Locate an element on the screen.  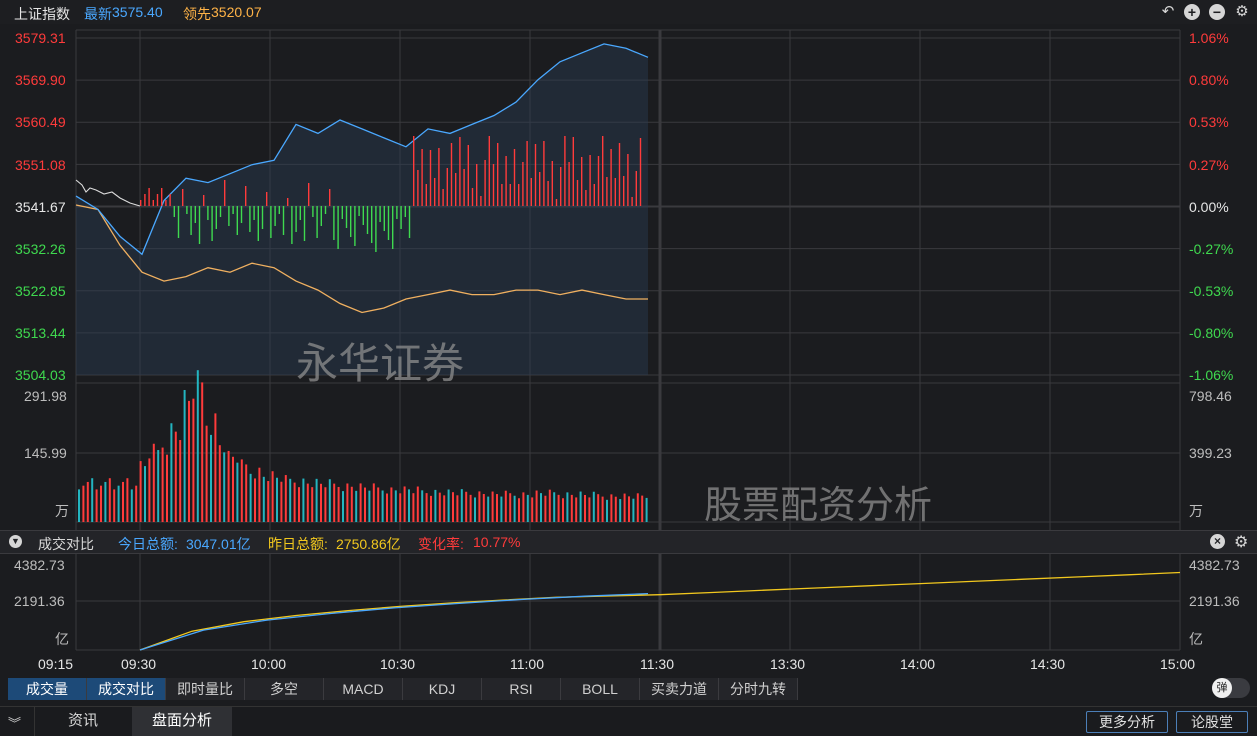
tab-volume: 成交量 is located at coordinates (47, 689).